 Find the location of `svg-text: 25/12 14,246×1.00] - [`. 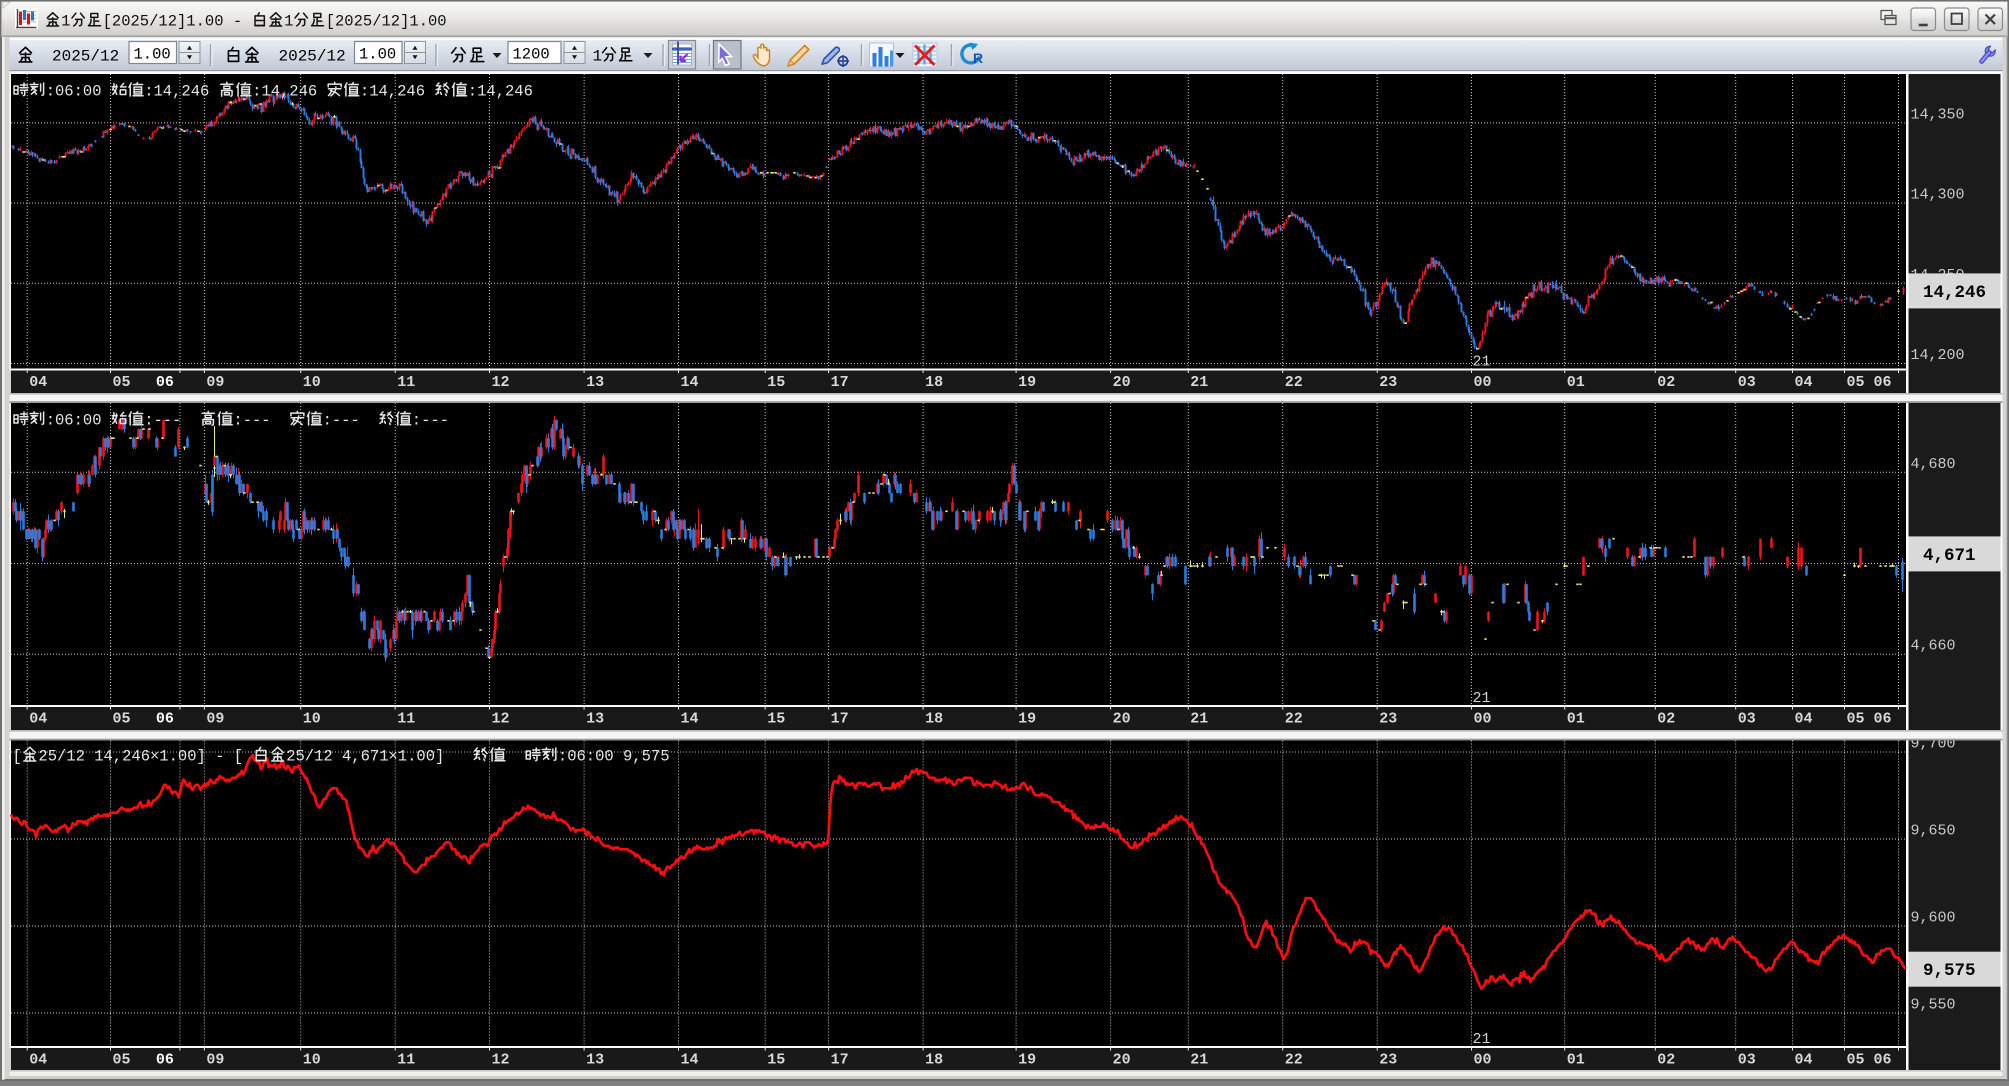

svg-text: 25/12 14,246×1.00] - [ is located at coordinates (140, 757).